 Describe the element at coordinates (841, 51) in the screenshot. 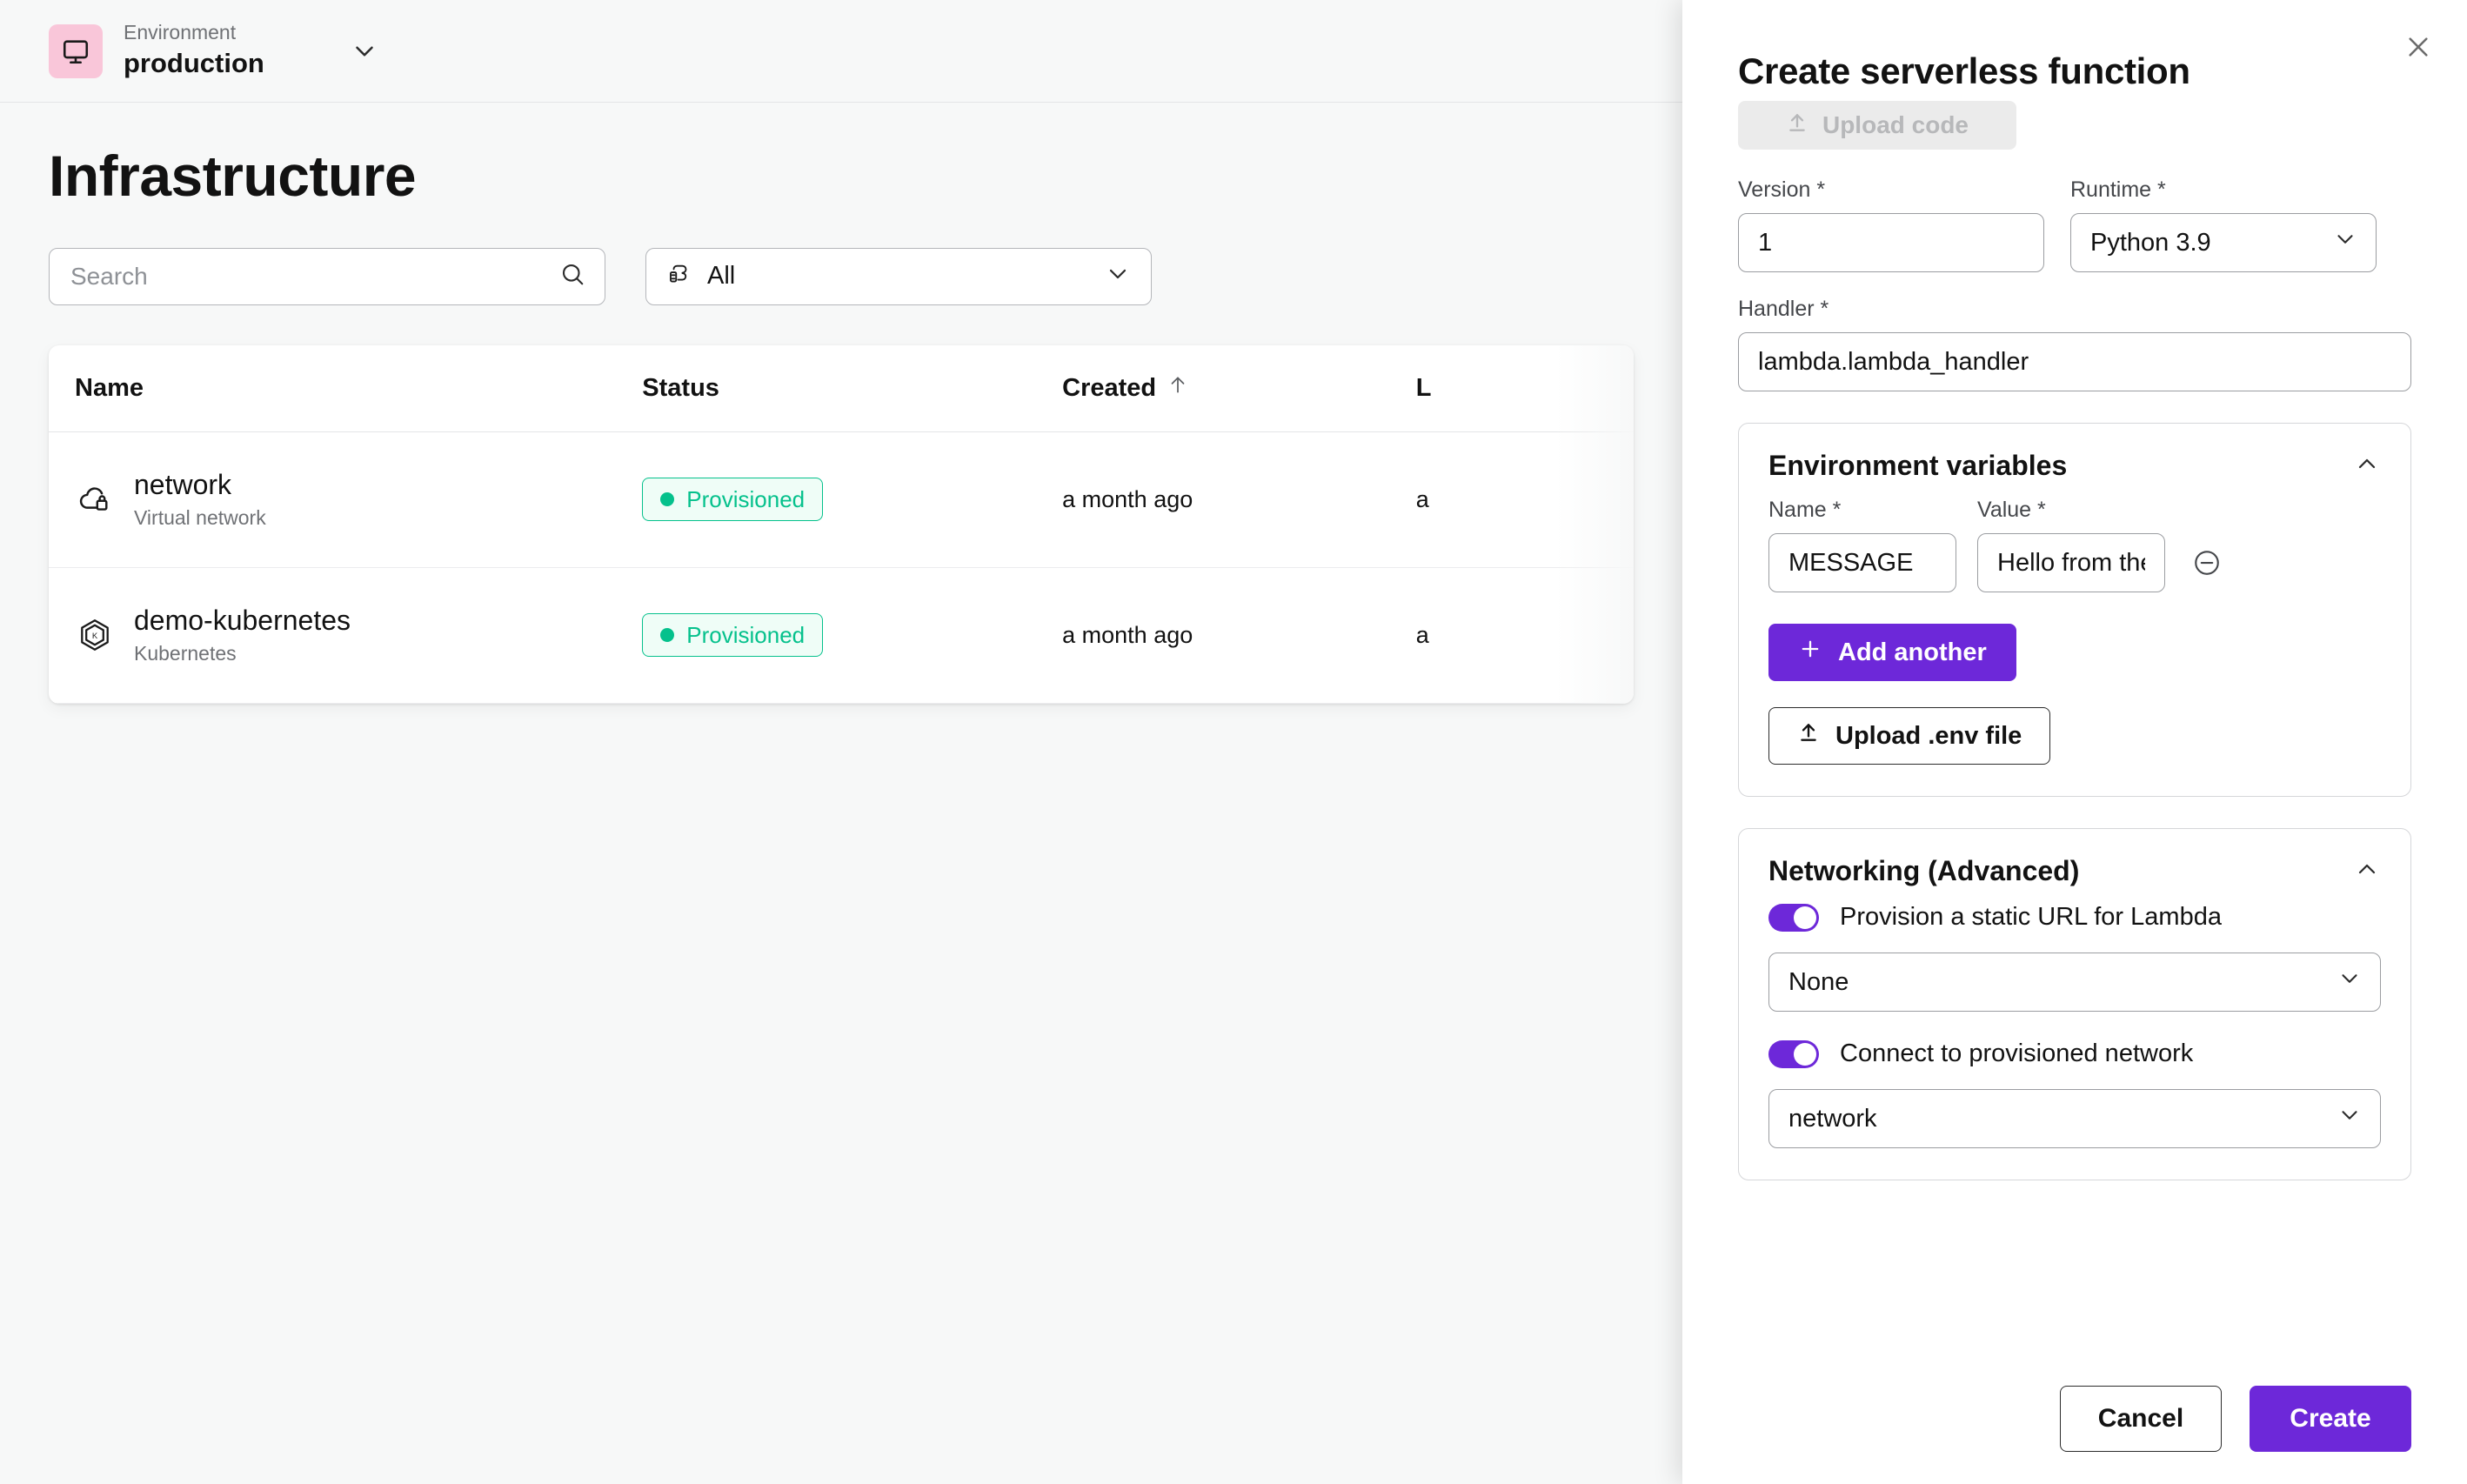

I see `top-bar: Environment production` at that location.